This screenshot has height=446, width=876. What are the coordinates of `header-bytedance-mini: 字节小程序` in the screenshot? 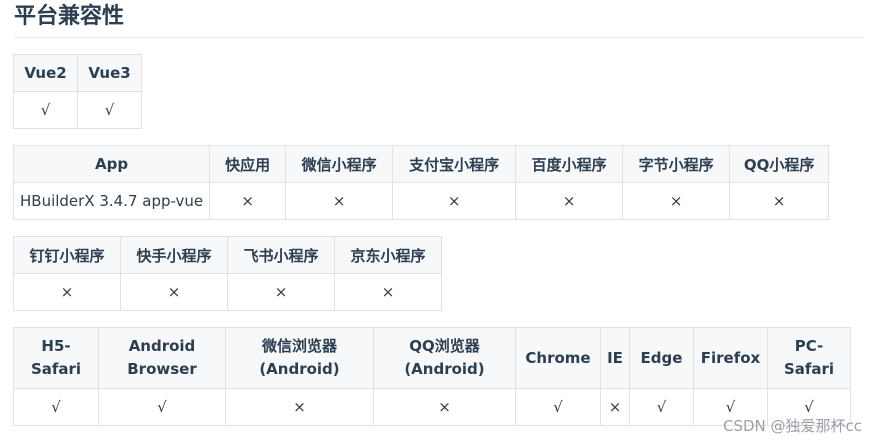 It's located at (676, 164).